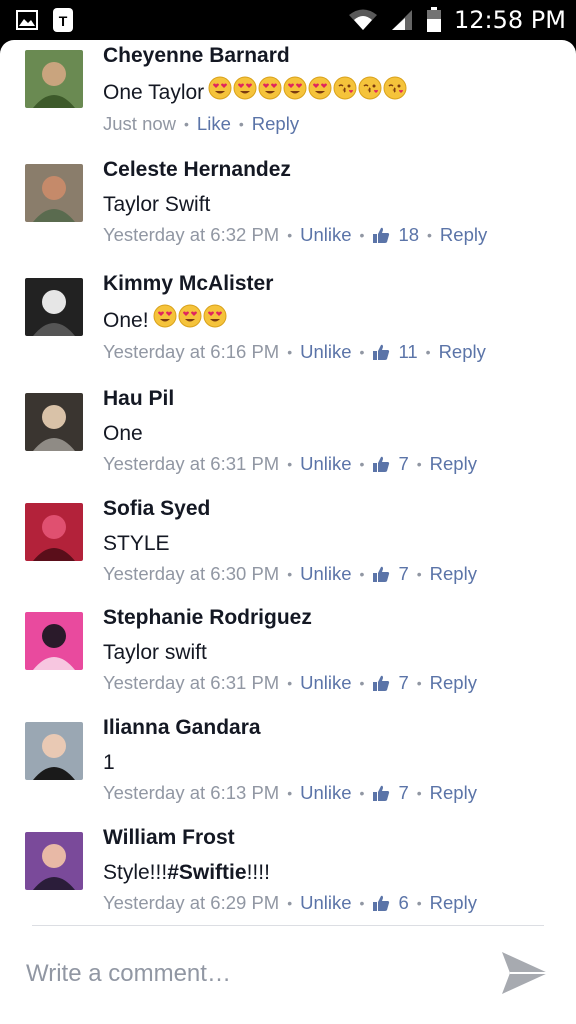 The width and height of the screenshot is (576, 1024). Describe the element at coordinates (206, 873) in the screenshot. I see `hashtag-link: #Swiftie` at that location.